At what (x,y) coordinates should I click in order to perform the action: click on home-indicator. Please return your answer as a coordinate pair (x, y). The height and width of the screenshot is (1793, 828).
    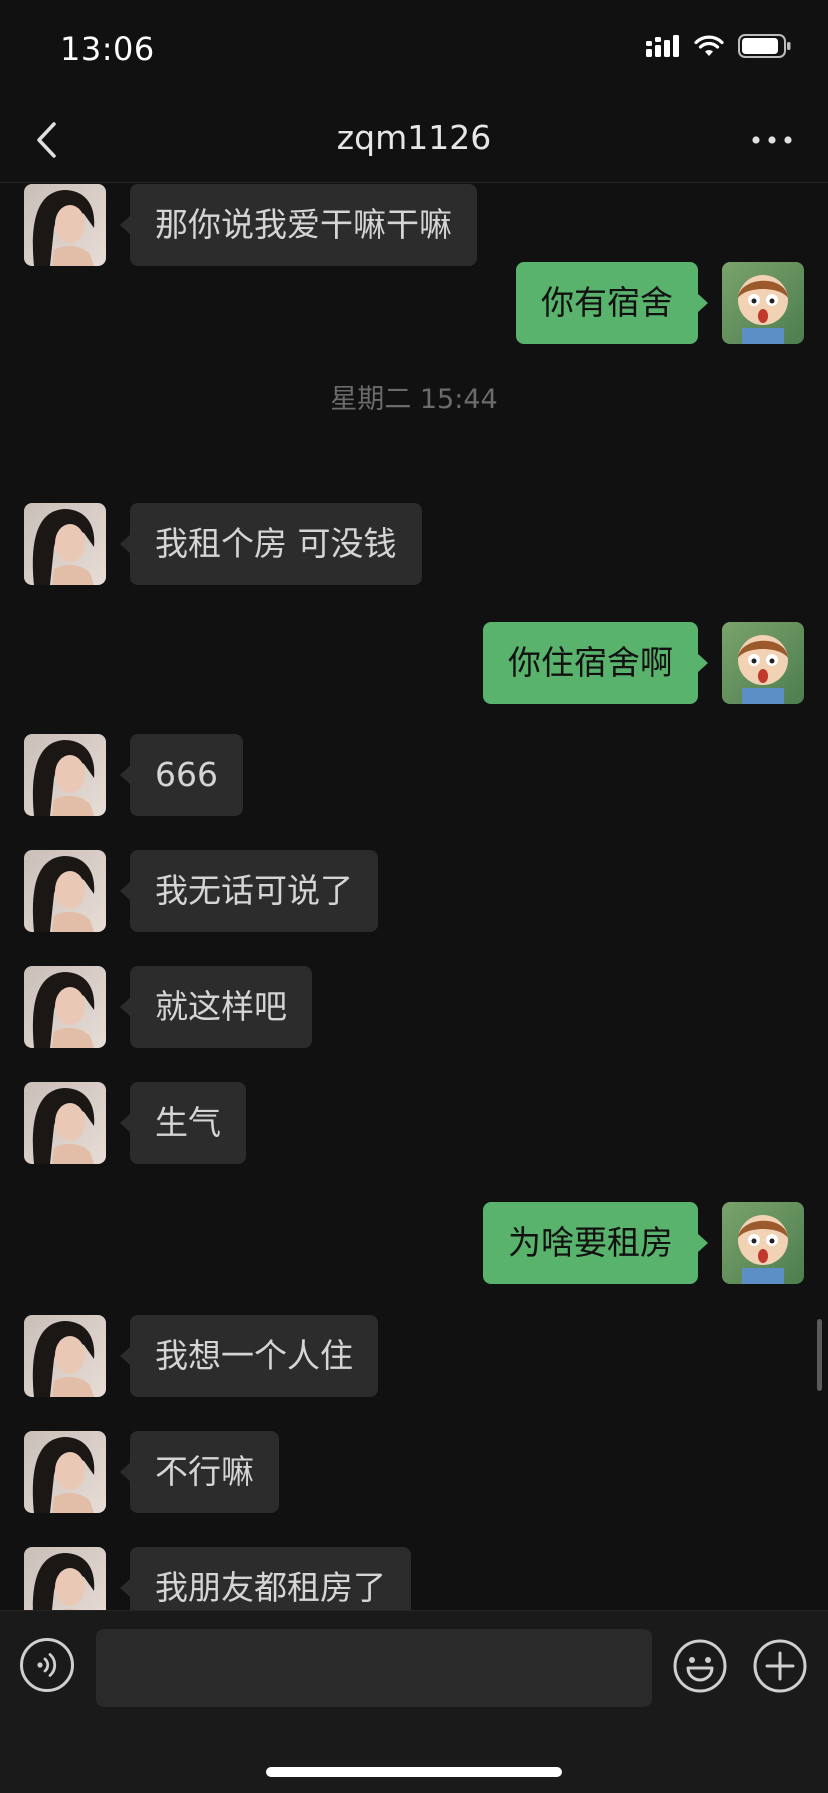
    Looking at the image, I should click on (414, 1772).